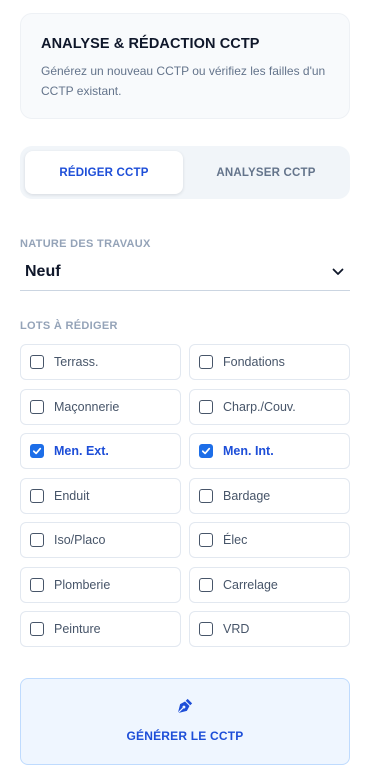 This screenshot has height=778, width=365. Describe the element at coordinates (69, 326) in the screenshot. I see `lots-label: LOTS À RÉDIGER` at that location.